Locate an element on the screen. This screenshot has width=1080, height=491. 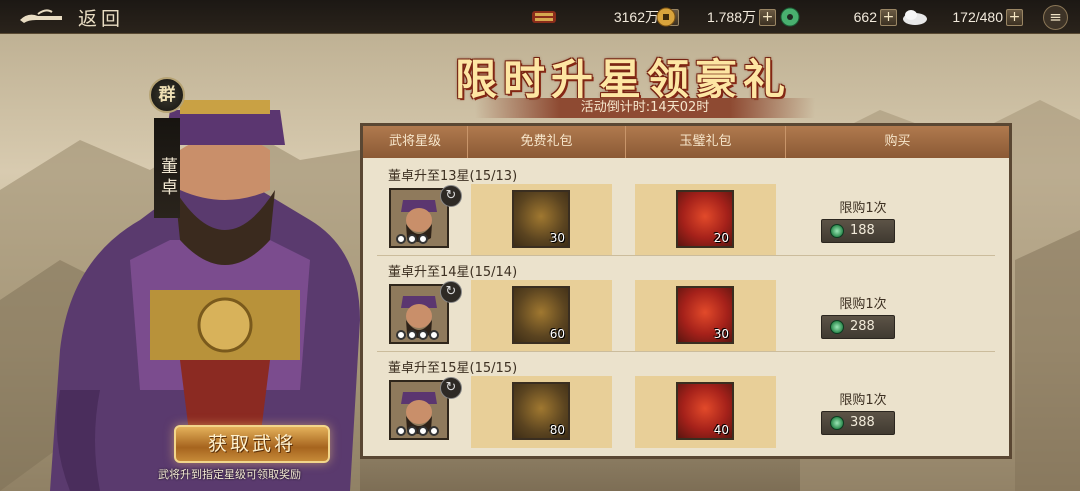
table-row: 董卓升至15星(15/15) ↻ 80 40 限购1次 388 is located at coordinates (686, 400).